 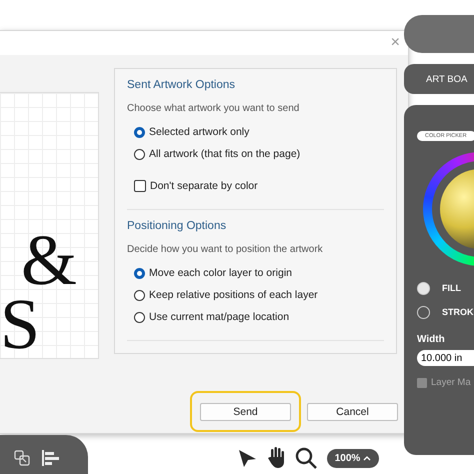 I want to click on send-button: Send, so click(x=245, y=412).